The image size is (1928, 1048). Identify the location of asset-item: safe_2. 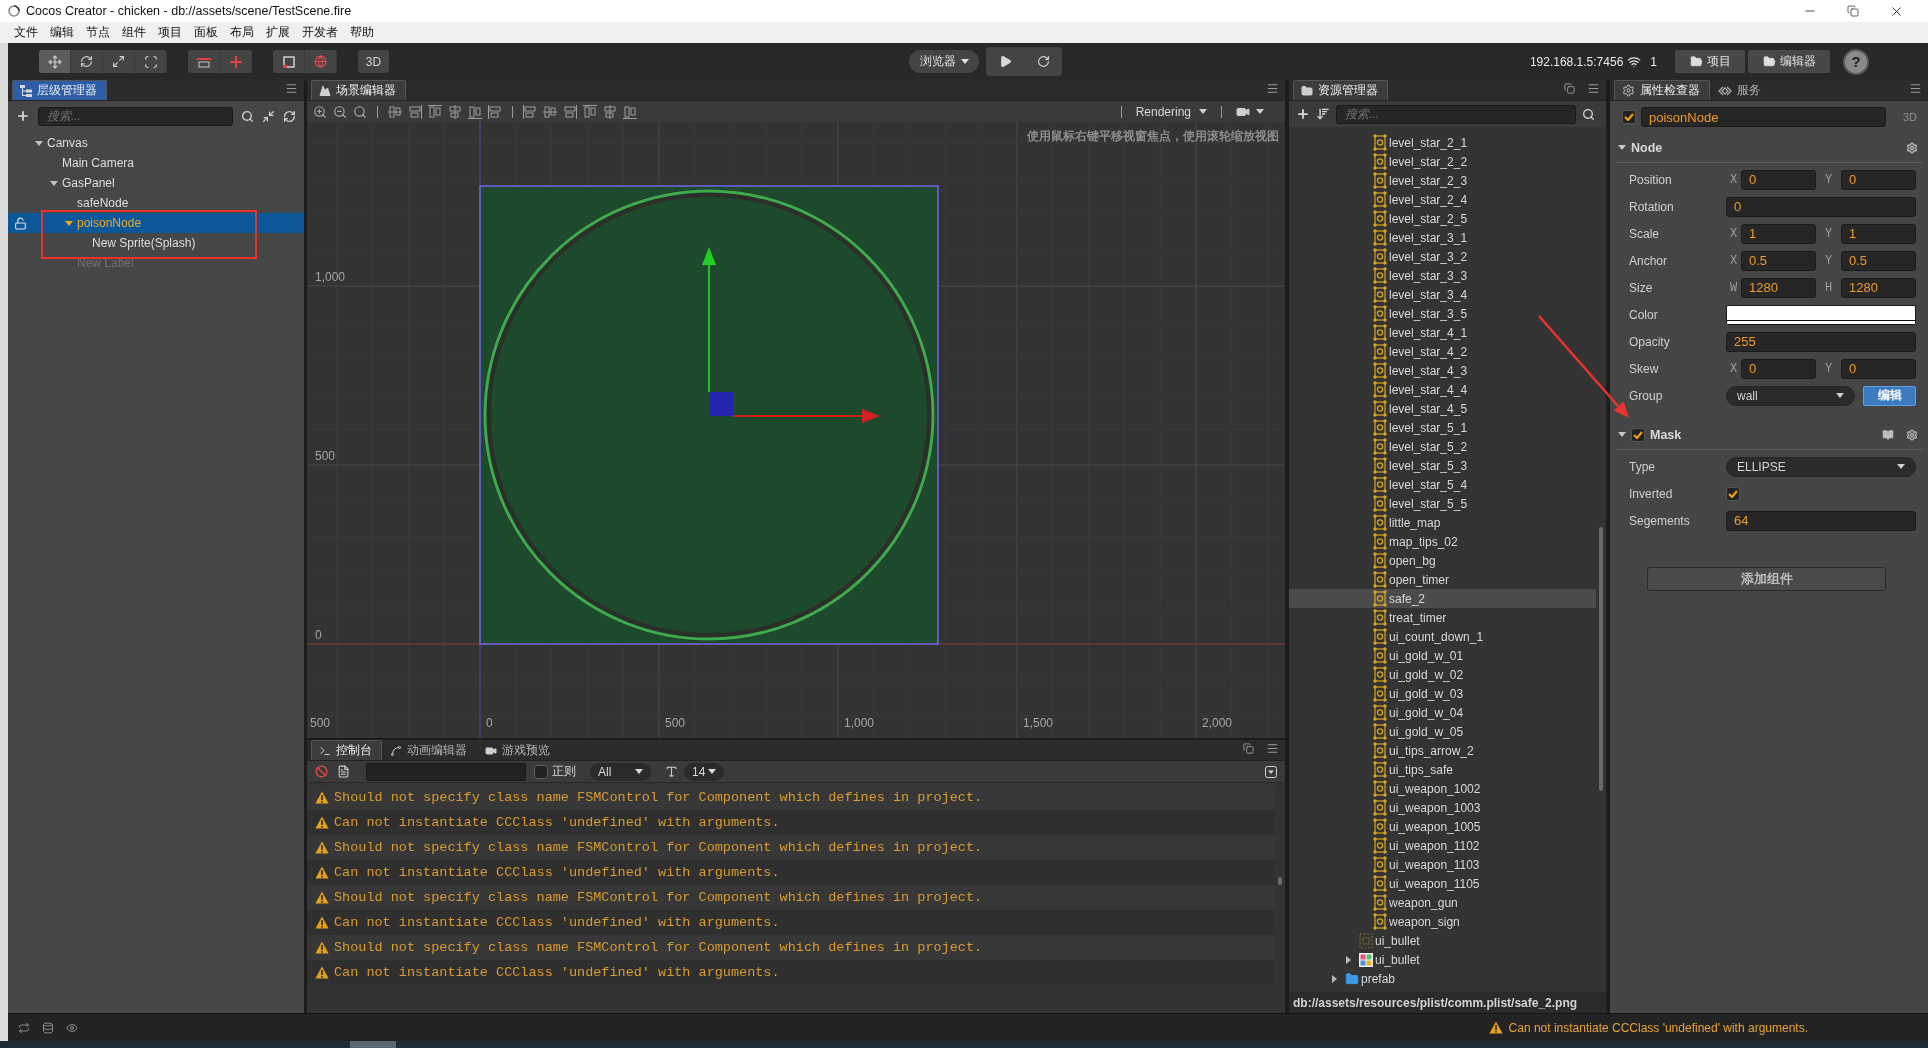
(1407, 598).